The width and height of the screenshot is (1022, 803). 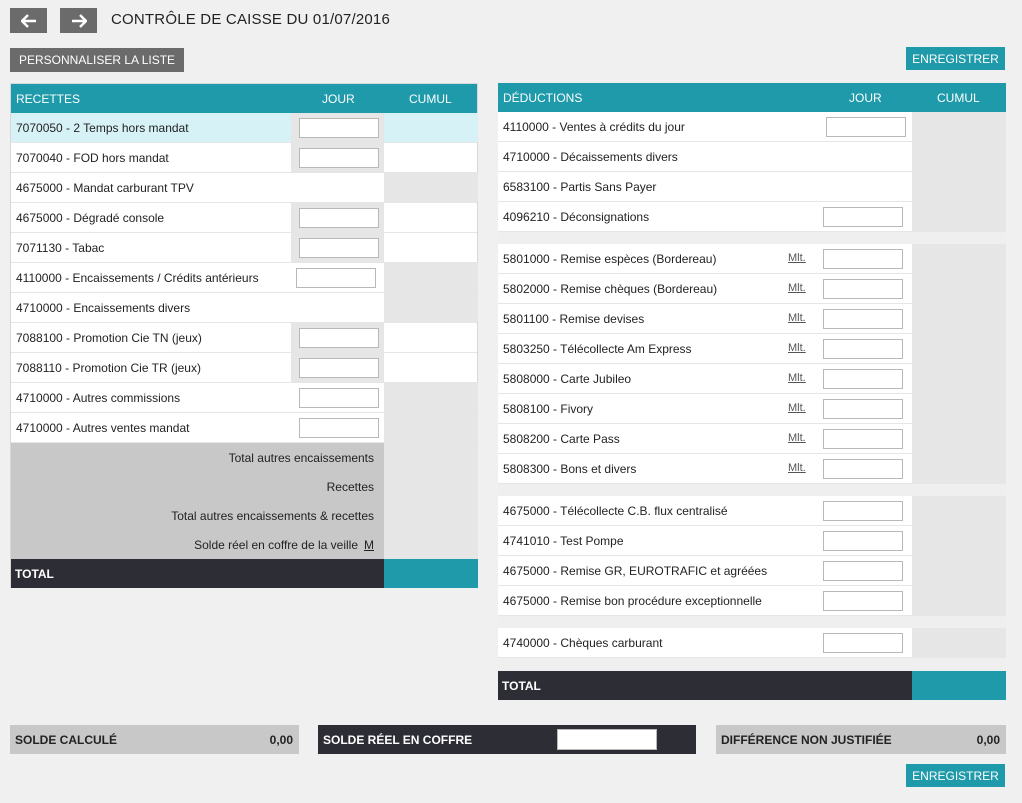 What do you see at coordinates (244, 158) in the screenshot?
I see `receipts-row: 7070040 - FOD hors mandat` at bounding box center [244, 158].